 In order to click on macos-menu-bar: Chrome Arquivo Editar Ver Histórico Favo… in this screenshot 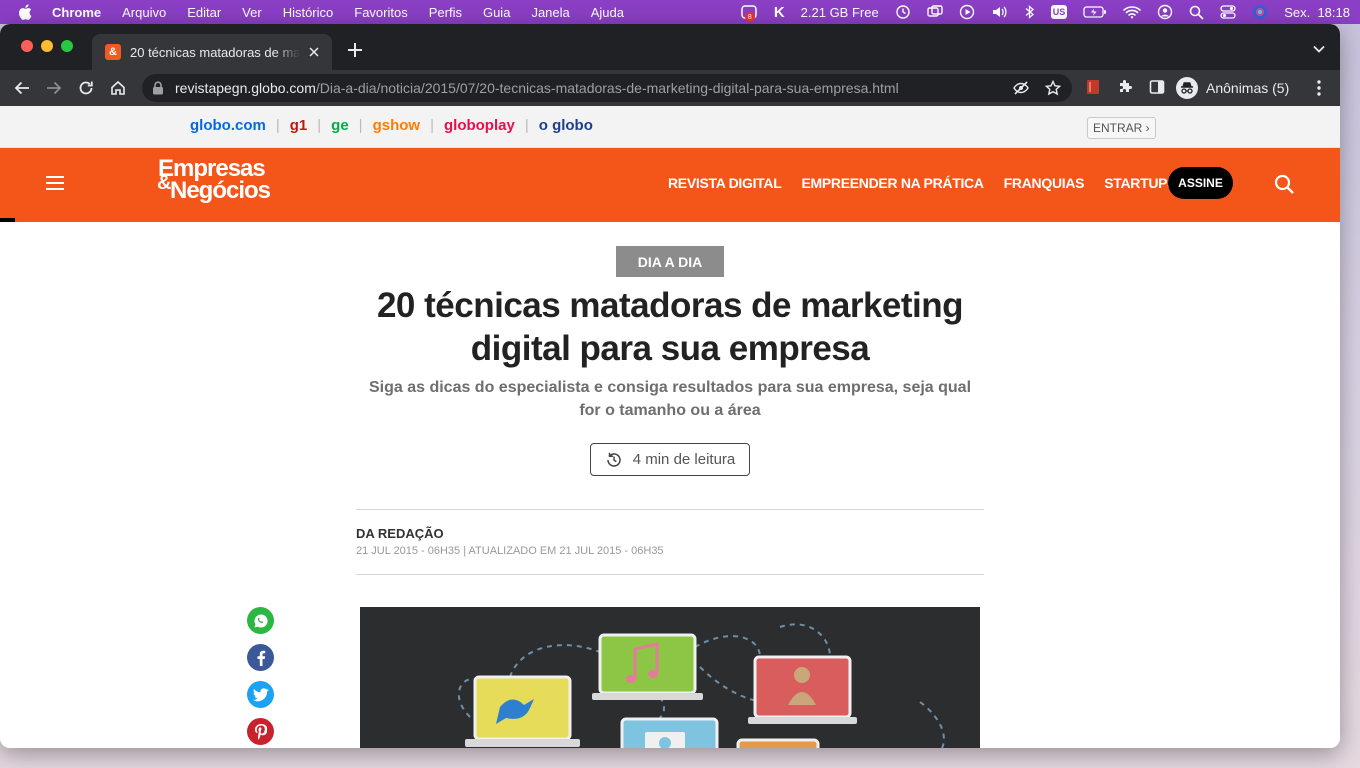, I will do `click(680, 12)`.